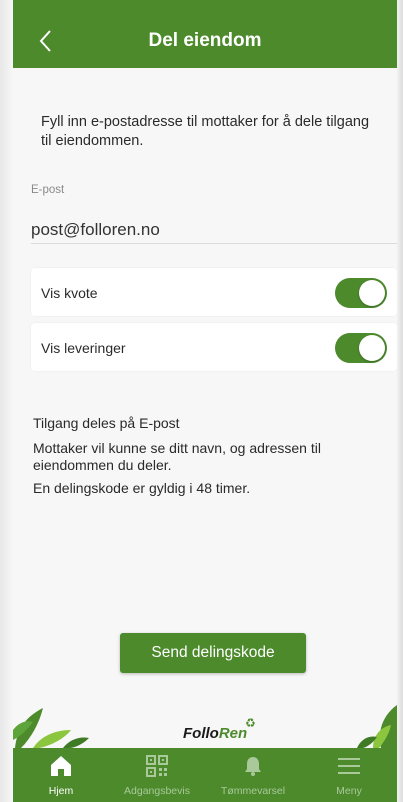 The width and height of the screenshot is (403, 802). Describe the element at coordinates (157, 791) in the screenshot. I see `tab-label: Adgangsbevis` at that location.